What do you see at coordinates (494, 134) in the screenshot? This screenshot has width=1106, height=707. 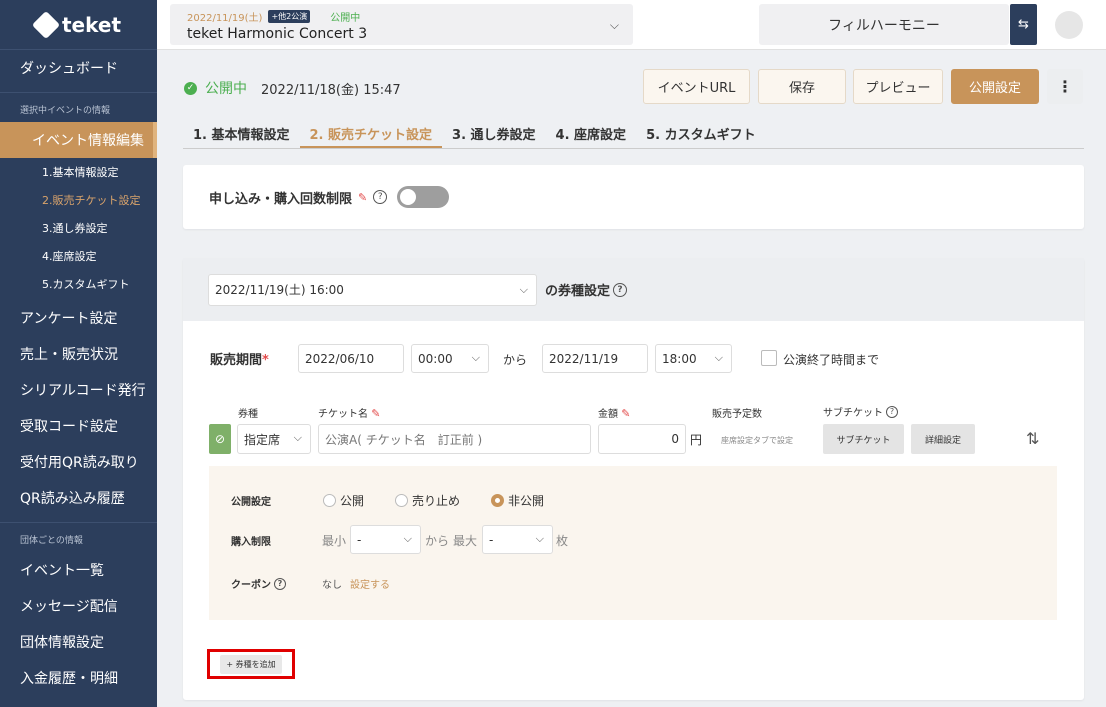 I see `tab-pass: 3. 通し券設定` at bounding box center [494, 134].